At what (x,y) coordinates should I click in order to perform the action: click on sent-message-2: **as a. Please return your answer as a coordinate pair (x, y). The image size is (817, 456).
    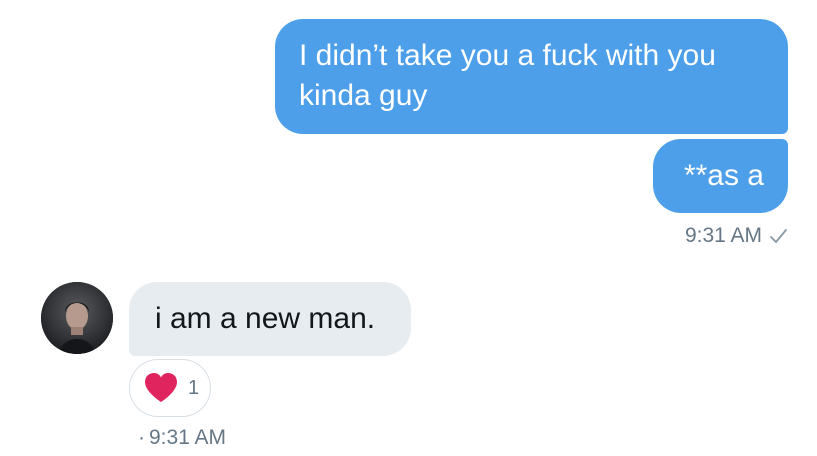
    Looking at the image, I should click on (720, 176).